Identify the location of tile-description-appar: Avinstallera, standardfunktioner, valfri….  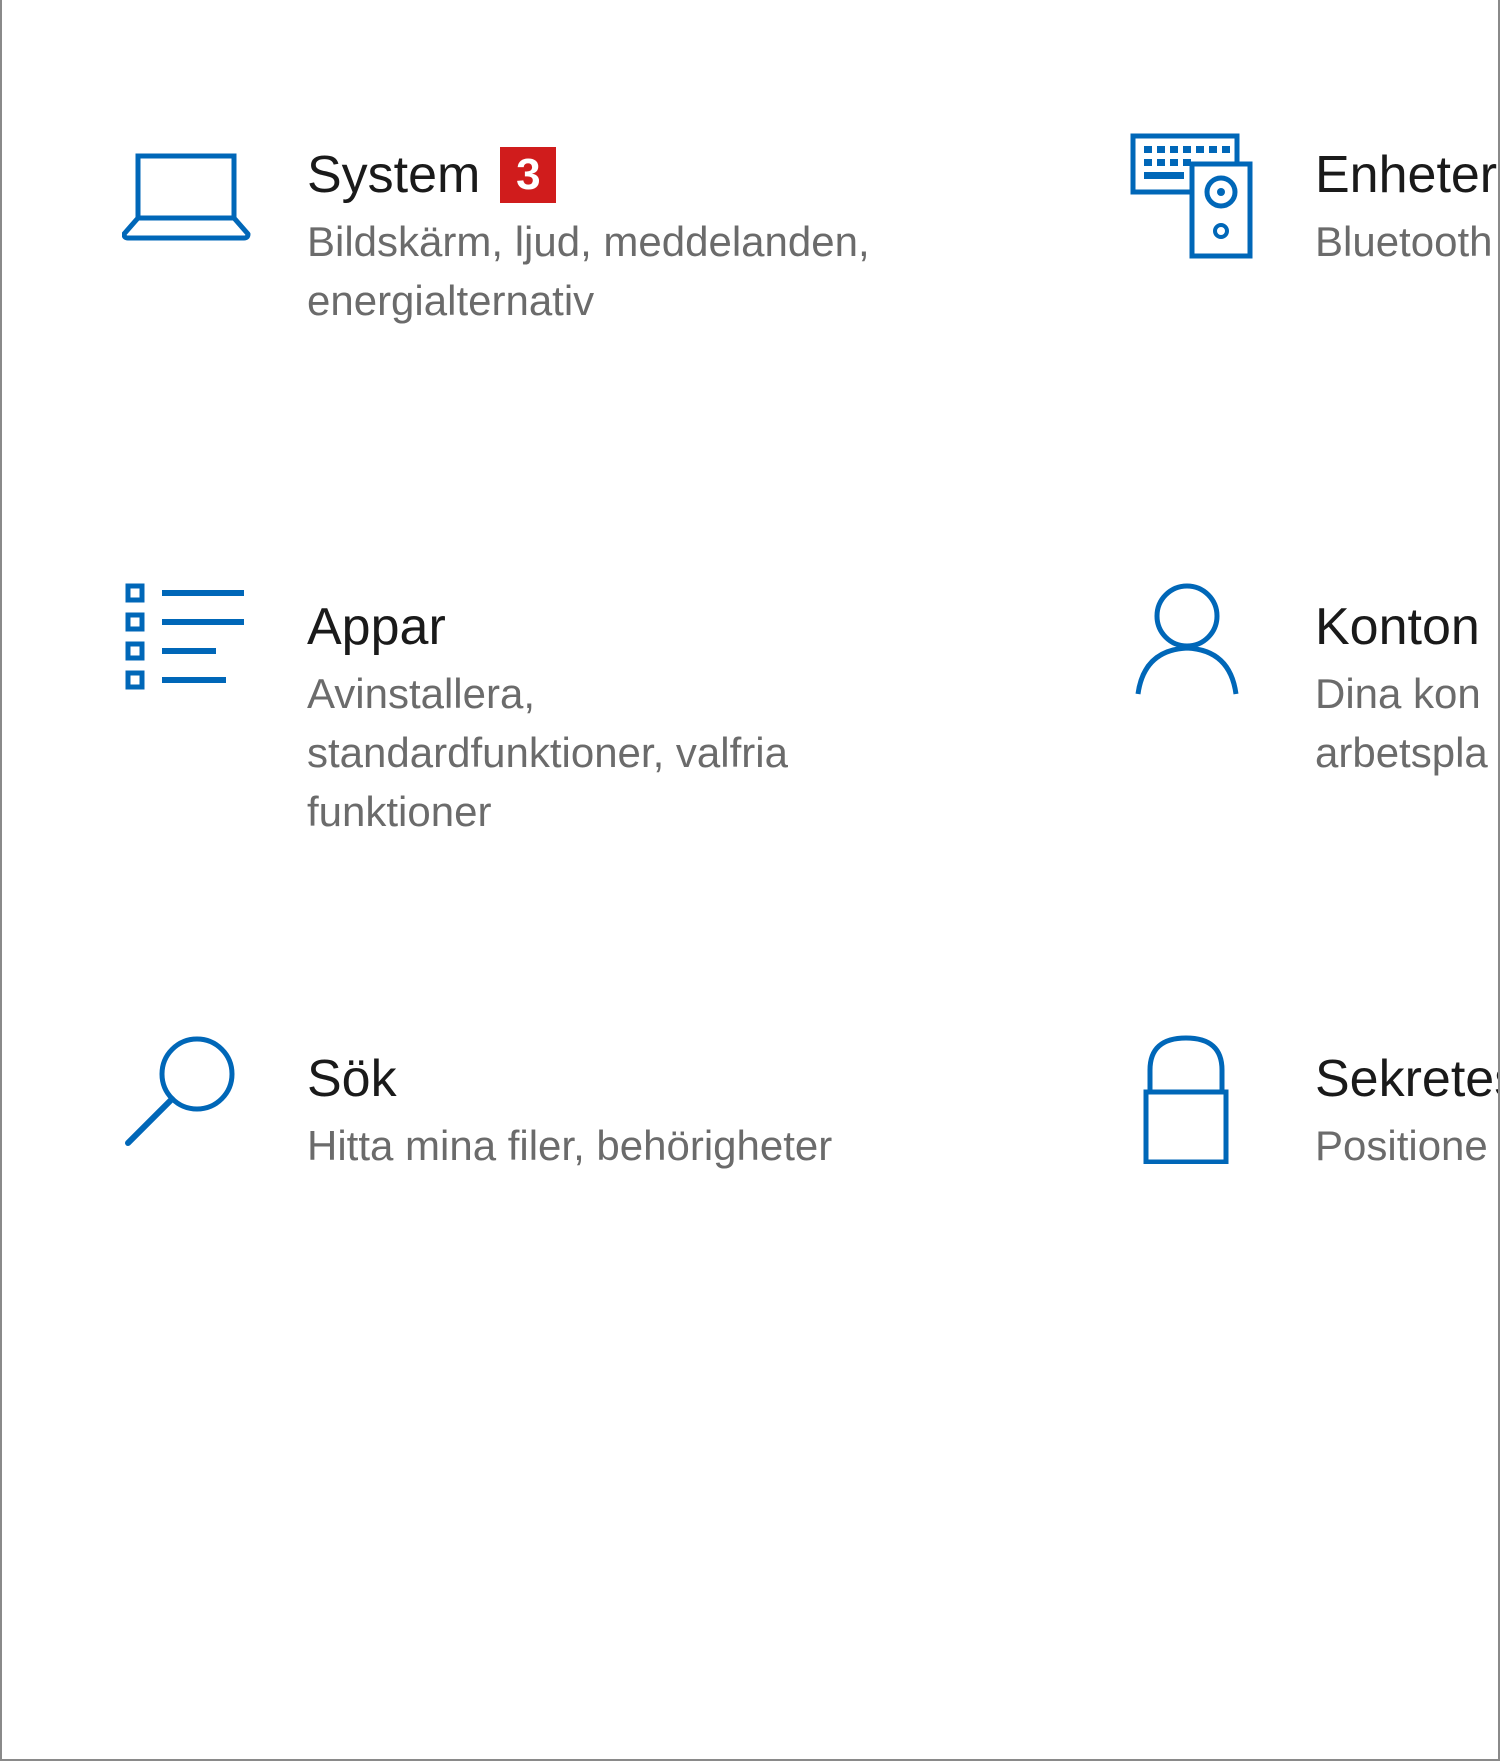
(547, 752).